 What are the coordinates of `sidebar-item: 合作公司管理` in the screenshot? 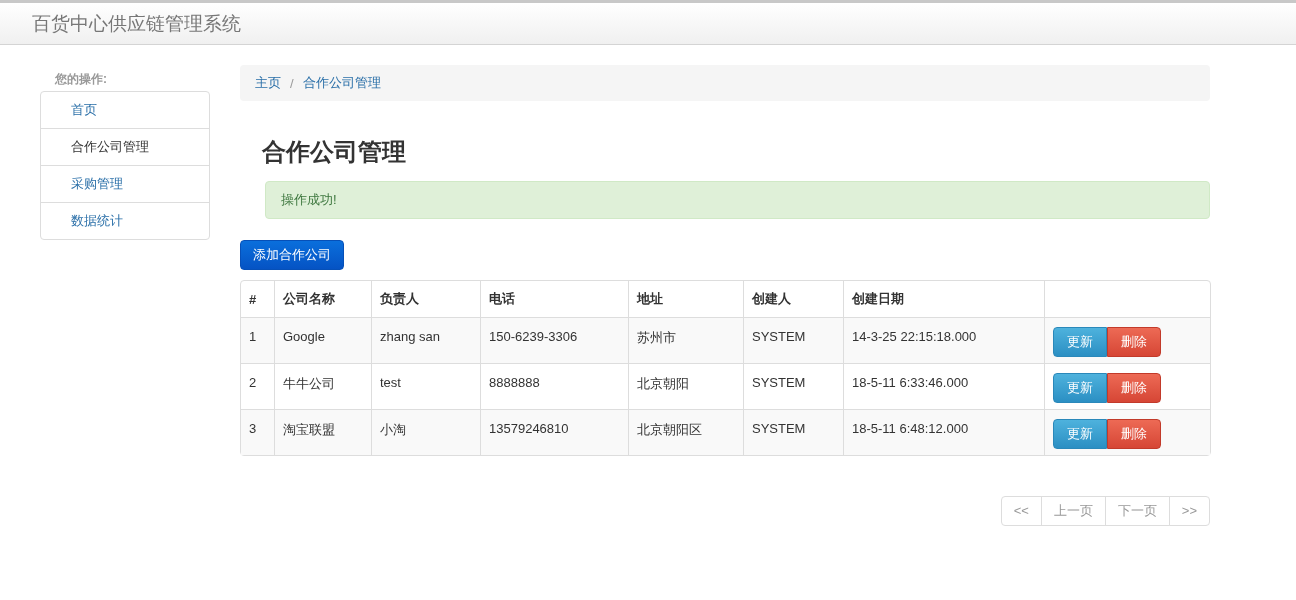 It's located at (125, 146).